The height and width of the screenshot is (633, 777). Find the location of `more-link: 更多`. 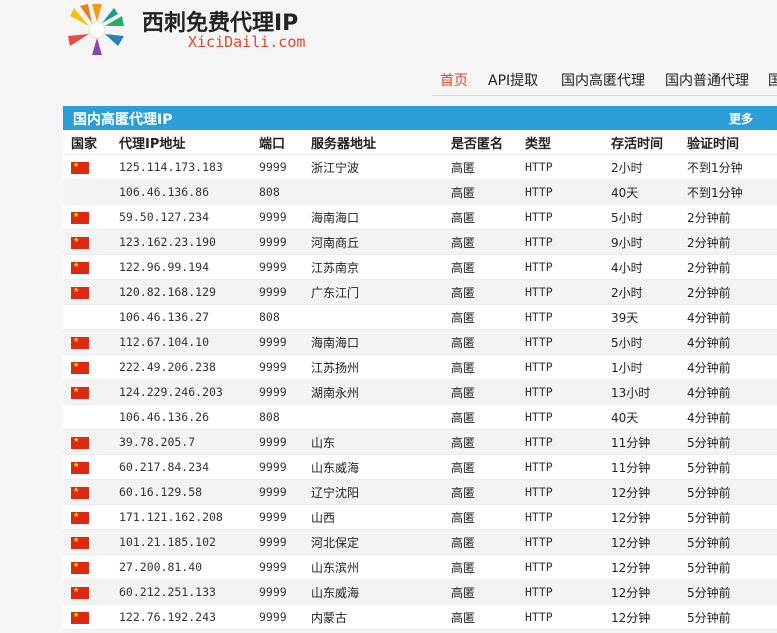

more-link: 更多 is located at coordinates (741, 118).